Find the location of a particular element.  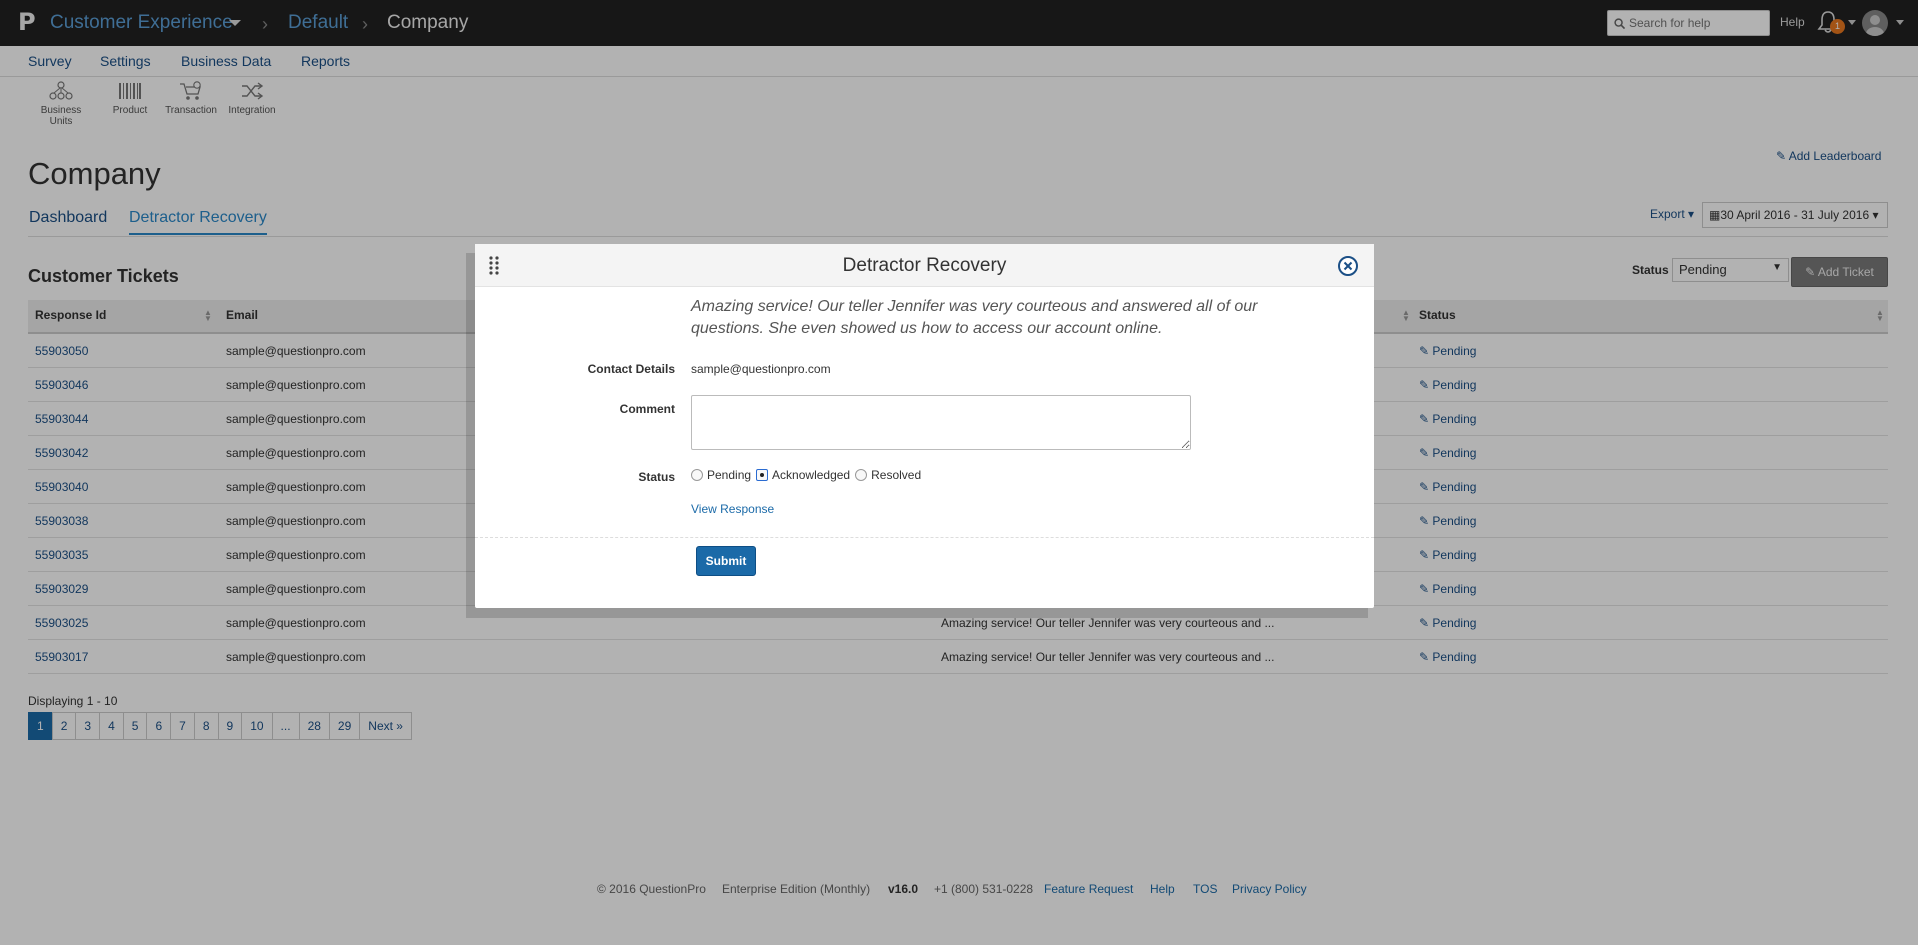

submit-button: Submit is located at coordinates (726, 561).